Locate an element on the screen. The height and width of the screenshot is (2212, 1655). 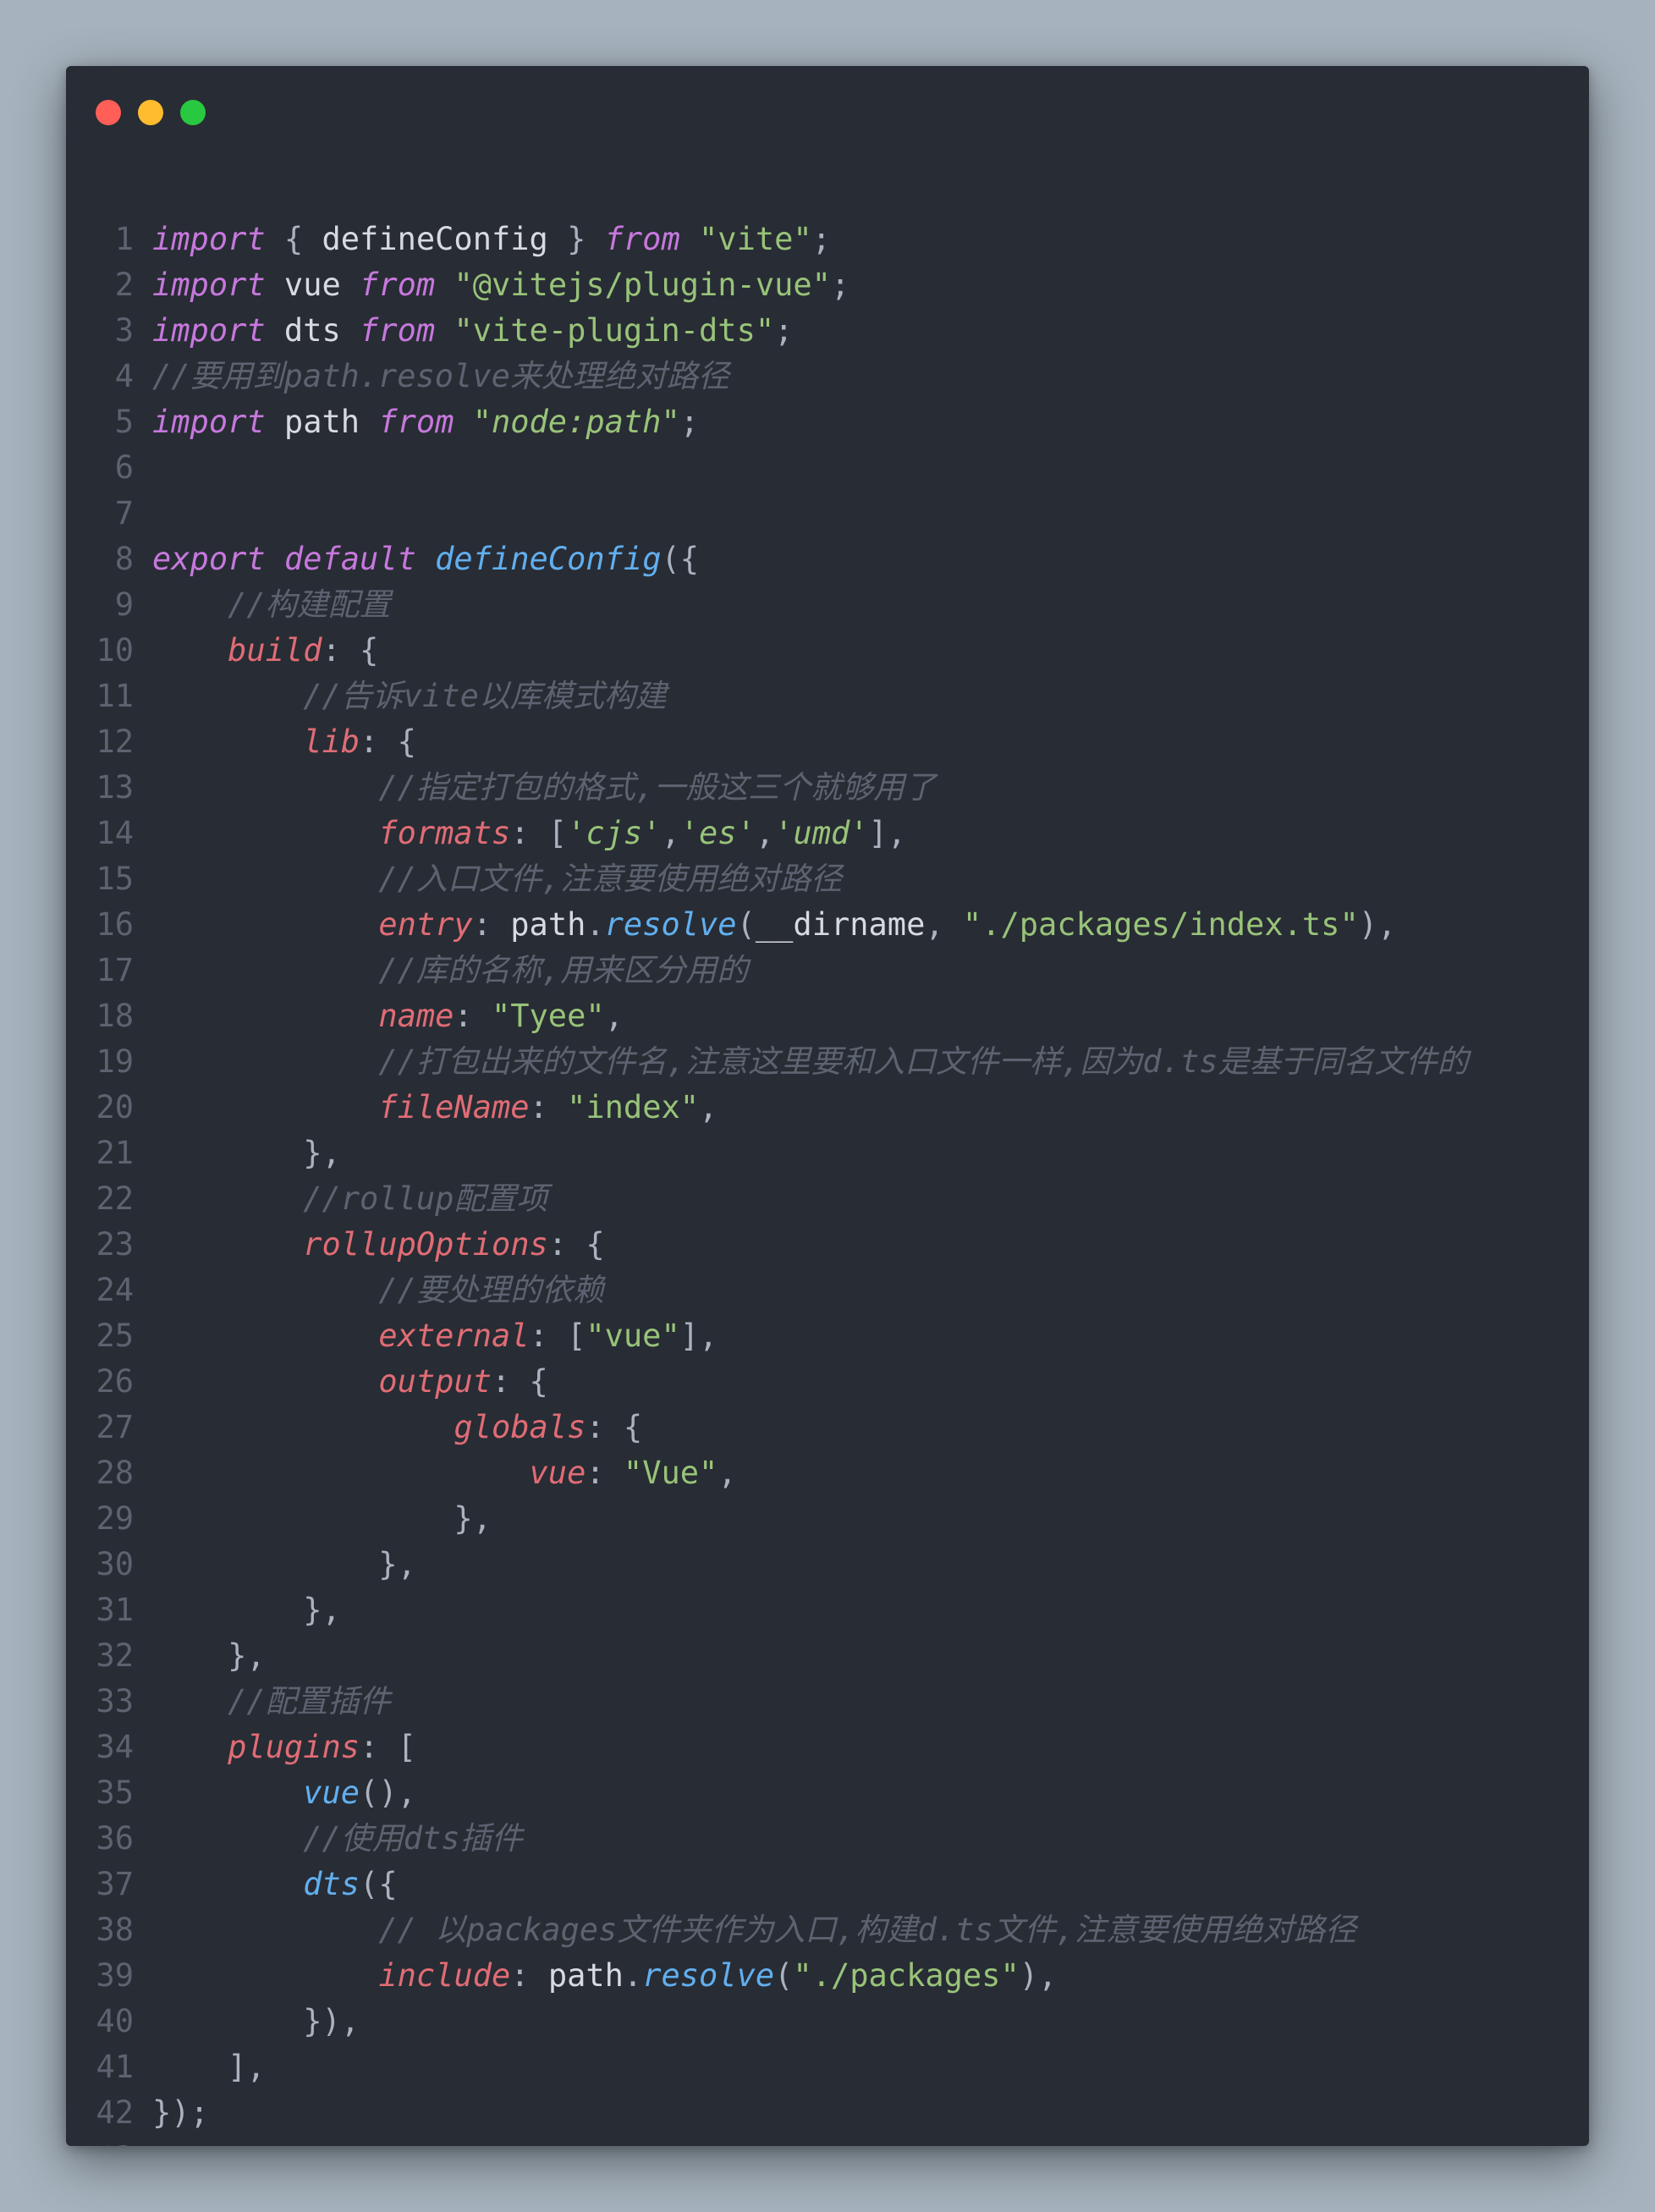
code-token: vue is located at coordinates (313, 285).